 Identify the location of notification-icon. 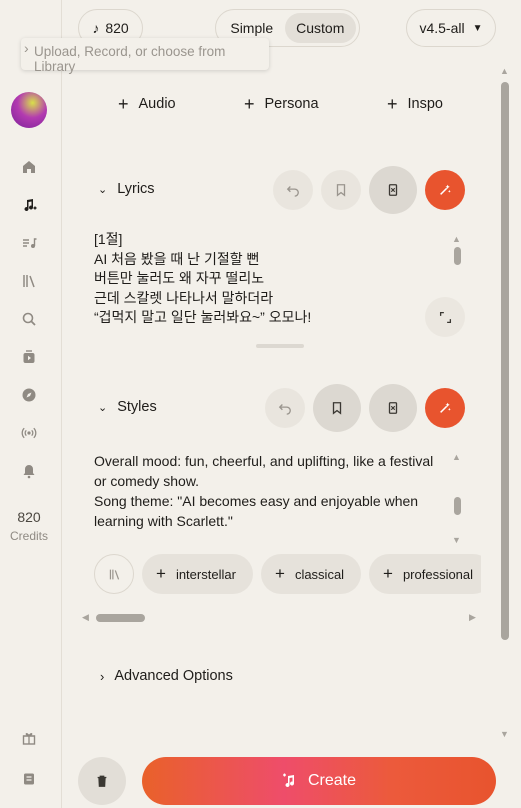
(29, 471).